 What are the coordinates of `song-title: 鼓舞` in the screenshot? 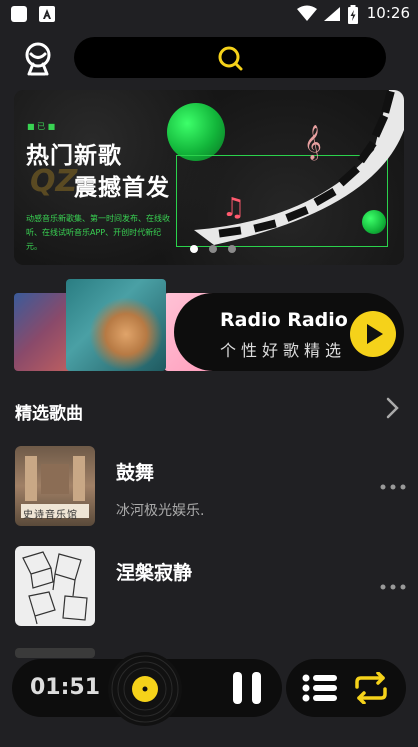 It's located at (135, 473).